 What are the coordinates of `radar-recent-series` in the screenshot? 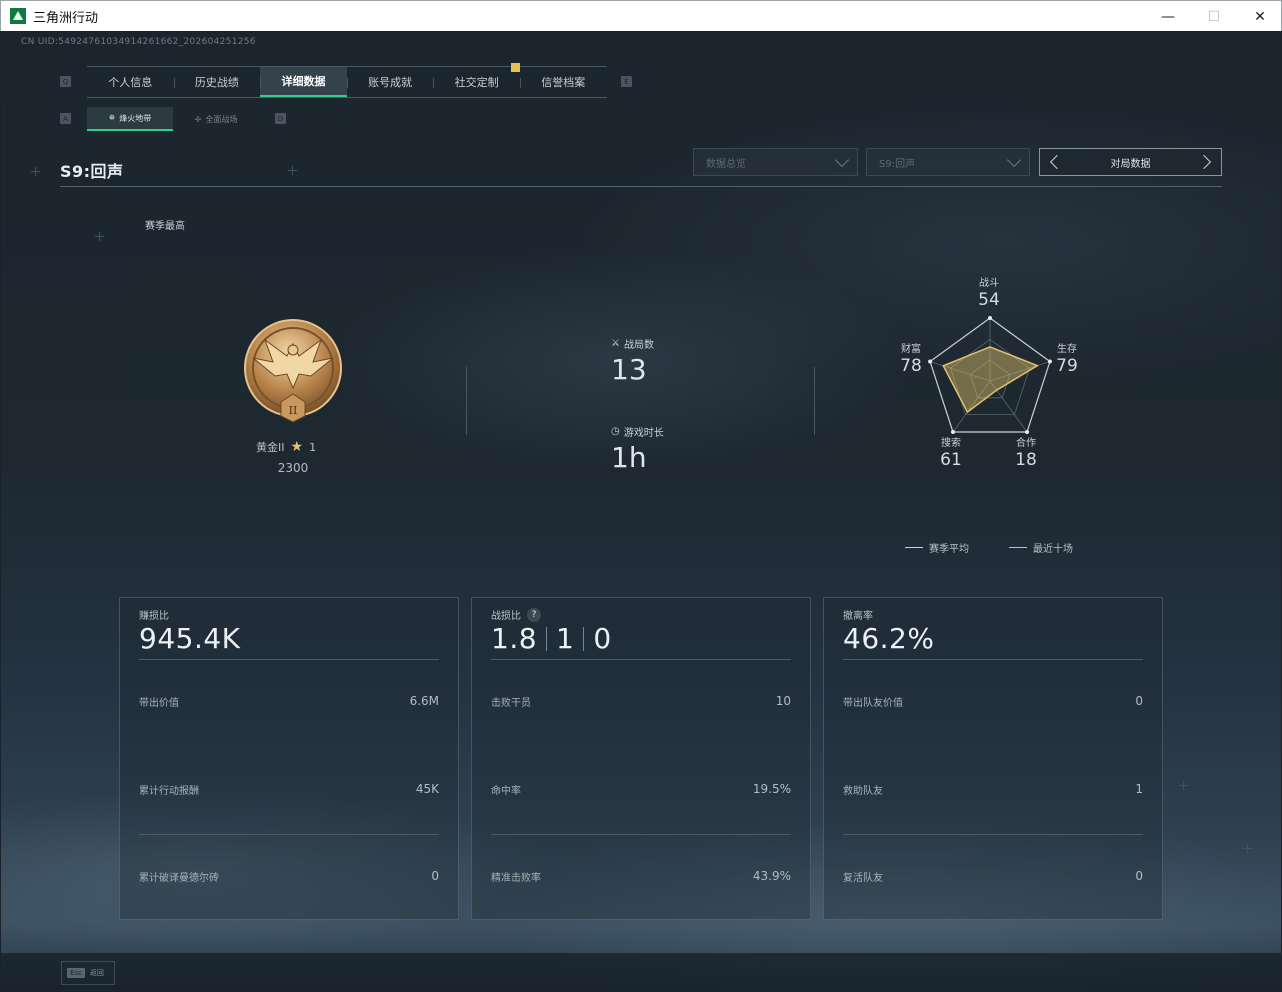 It's located at (991, 380).